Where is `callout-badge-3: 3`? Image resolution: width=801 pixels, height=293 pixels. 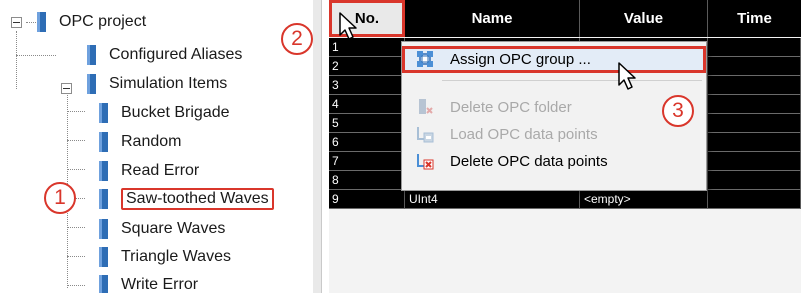 callout-badge-3: 3 is located at coordinates (678, 111).